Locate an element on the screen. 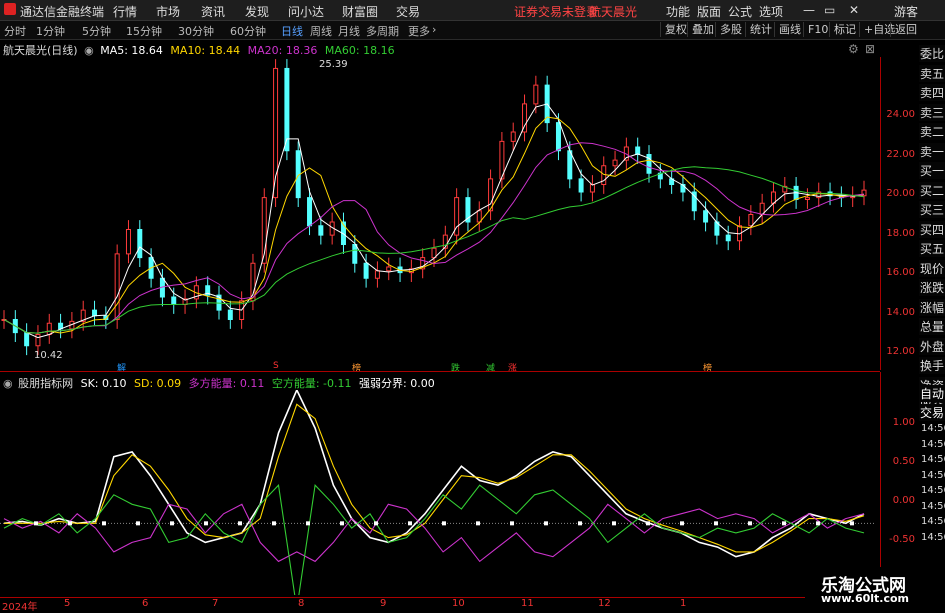 This screenshot has height=613, width=945. tab-15min: 15分钟 is located at coordinates (144, 31).